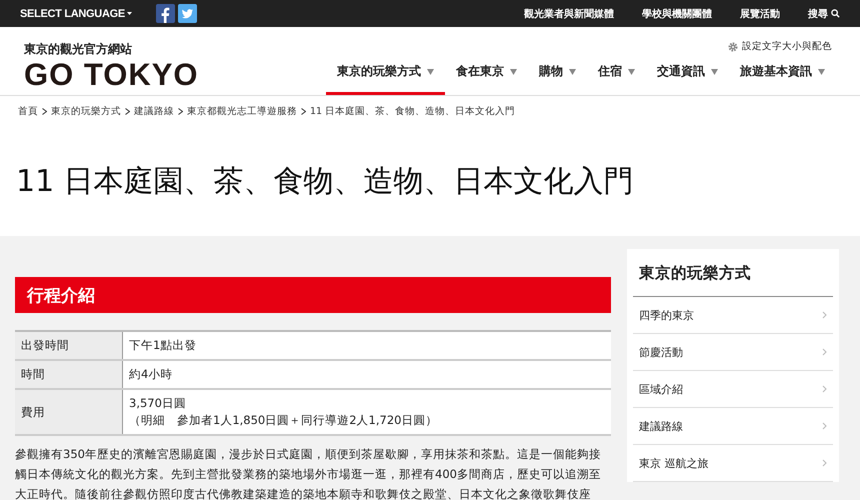 The height and width of the screenshot is (500, 860). Describe the element at coordinates (111, 75) in the screenshot. I see `site-logo: GO TOKYO` at that location.